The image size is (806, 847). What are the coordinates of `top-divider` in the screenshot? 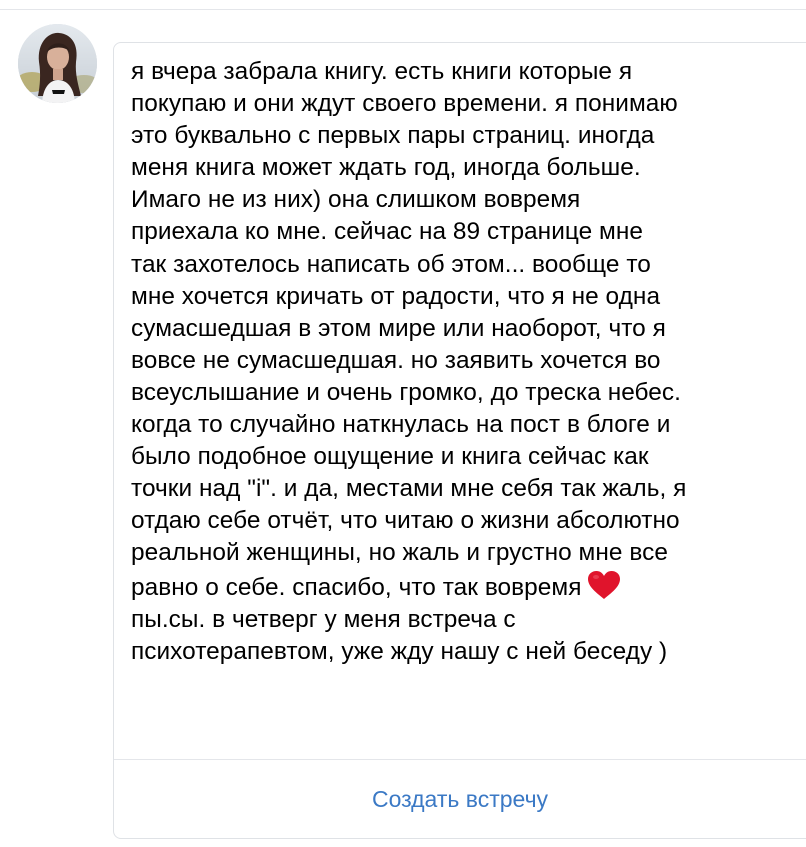 It's located at (403, 9).